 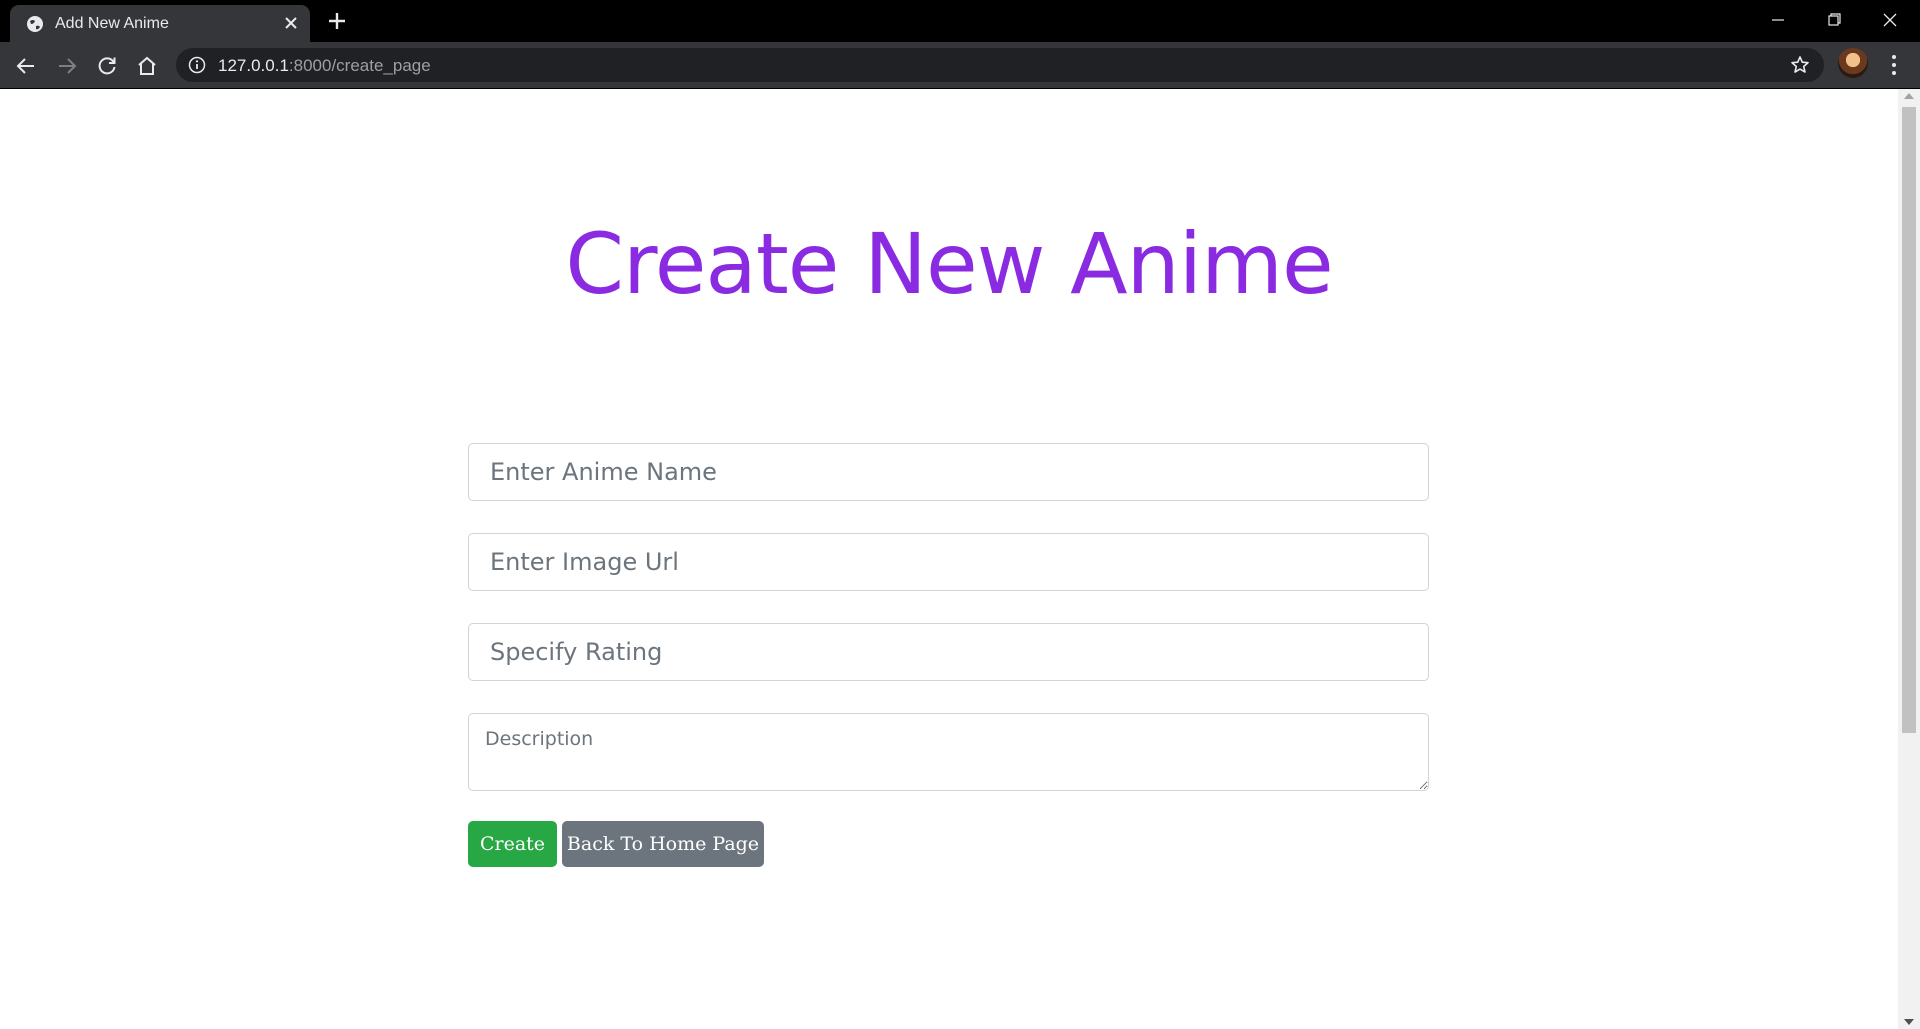 I want to click on browser-toolbar: 127.0.0.1:8000/create_page, so click(x=960, y=65).